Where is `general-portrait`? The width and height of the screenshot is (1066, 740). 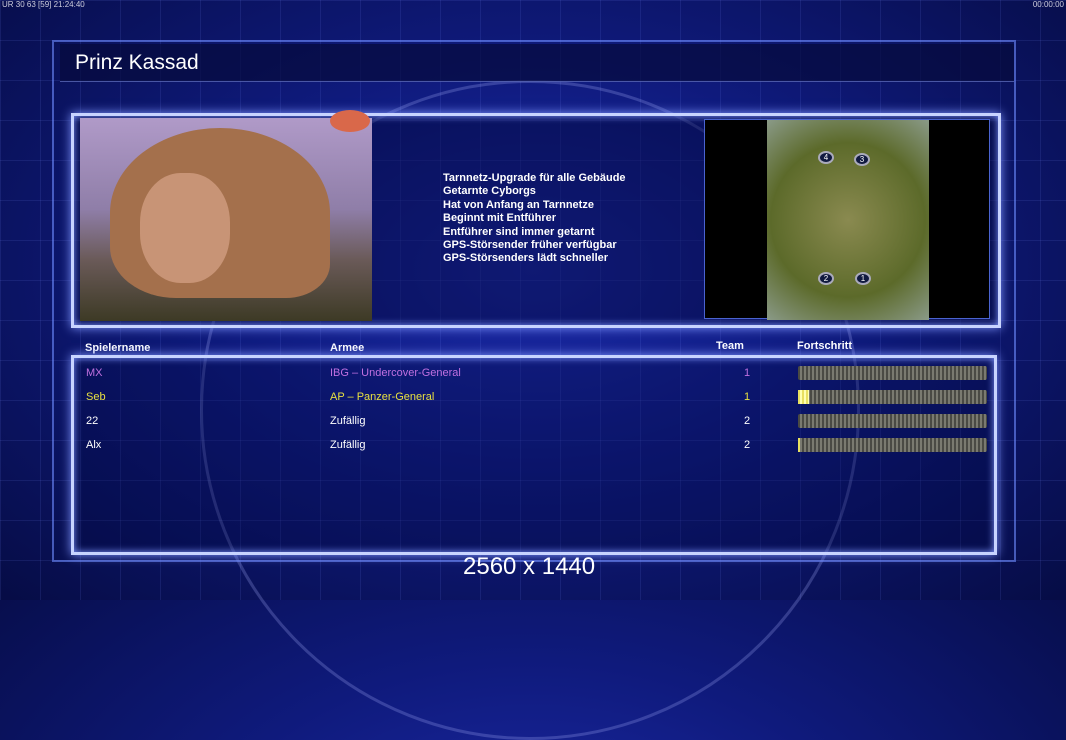 general-portrait is located at coordinates (226, 215).